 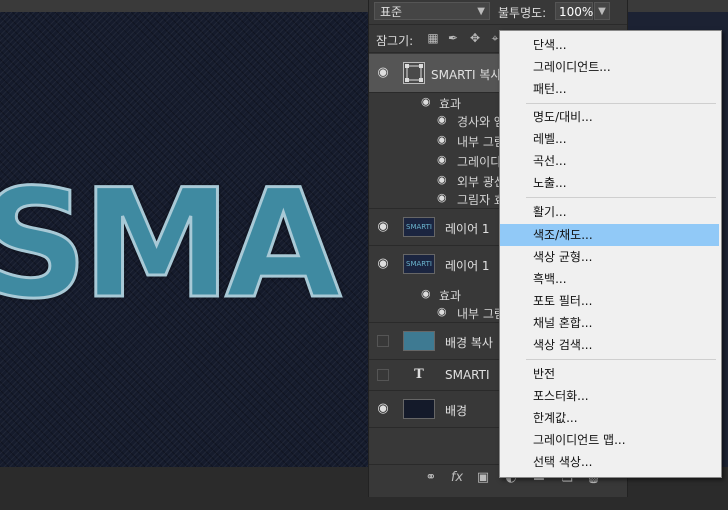 What do you see at coordinates (457, 478) in the screenshot?
I see `fx-icon: fx` at bounding box center [457, 478].